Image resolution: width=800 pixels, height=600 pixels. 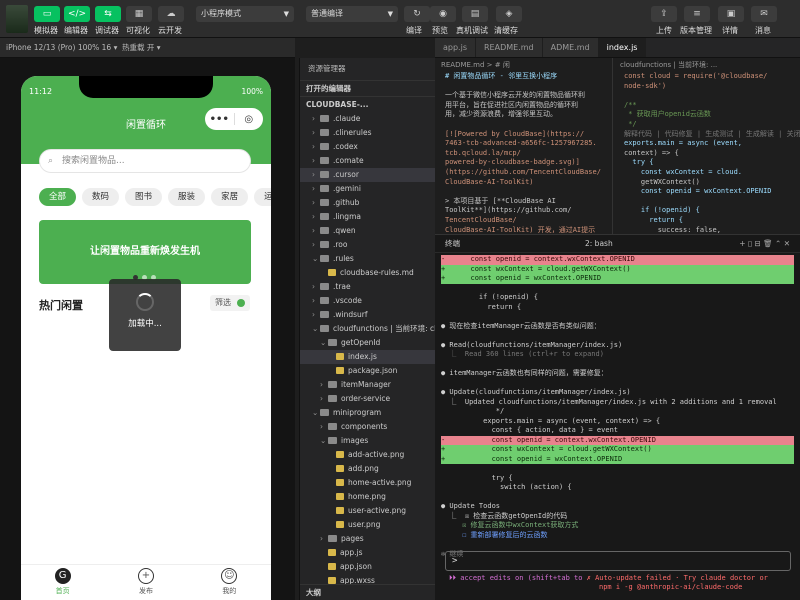 I want to click on editor-tabs: app.js README.md ADME.md index.js, so click(x=617, y=48).